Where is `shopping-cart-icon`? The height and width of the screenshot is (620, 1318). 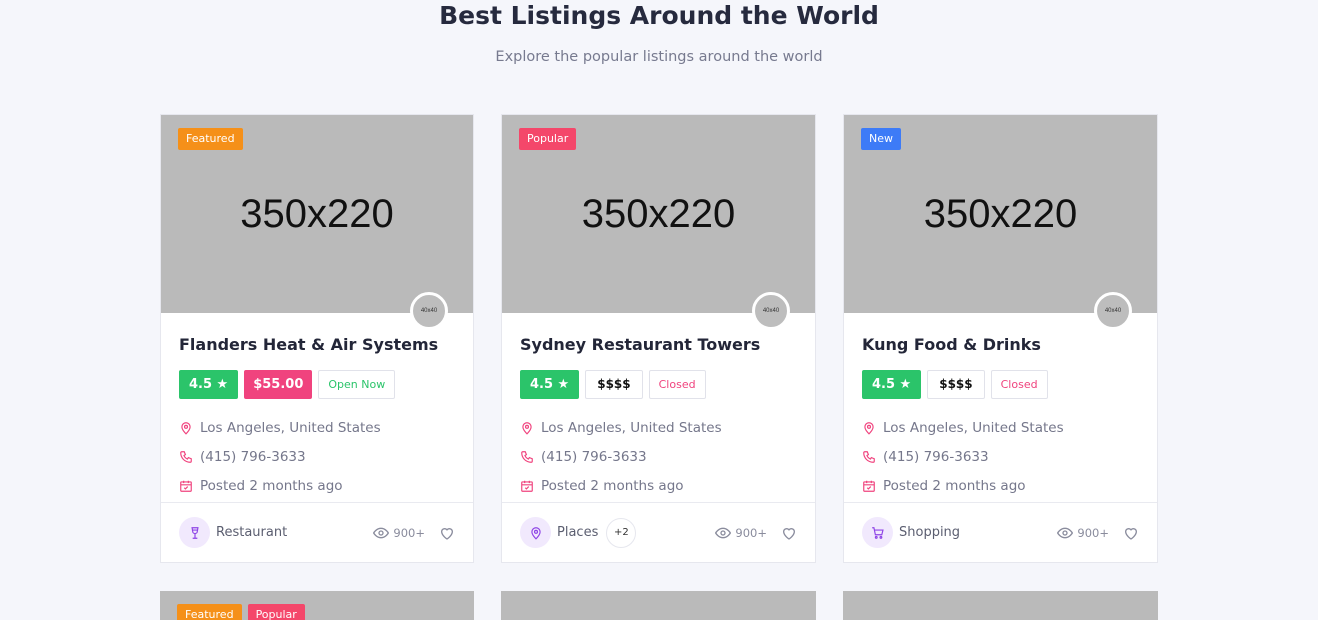 shopping-cart-icon is located at coordinates (877, 532).